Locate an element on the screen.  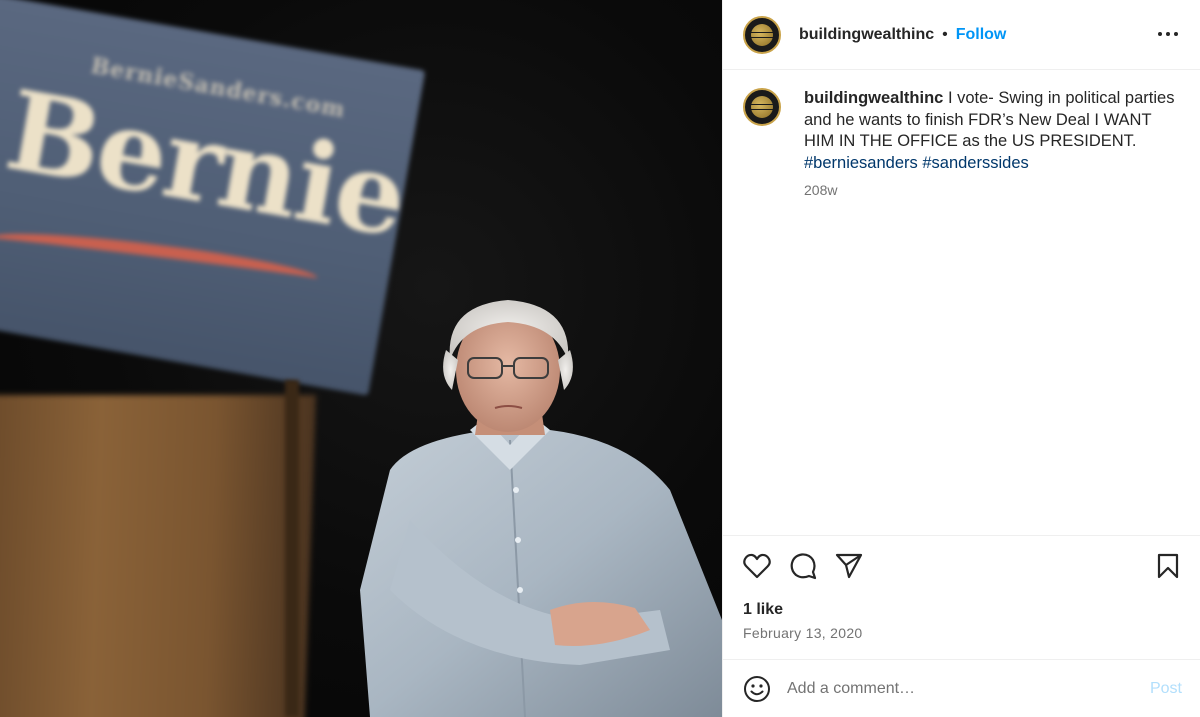
bookmark-icon is located at coordinates (1168, 566).